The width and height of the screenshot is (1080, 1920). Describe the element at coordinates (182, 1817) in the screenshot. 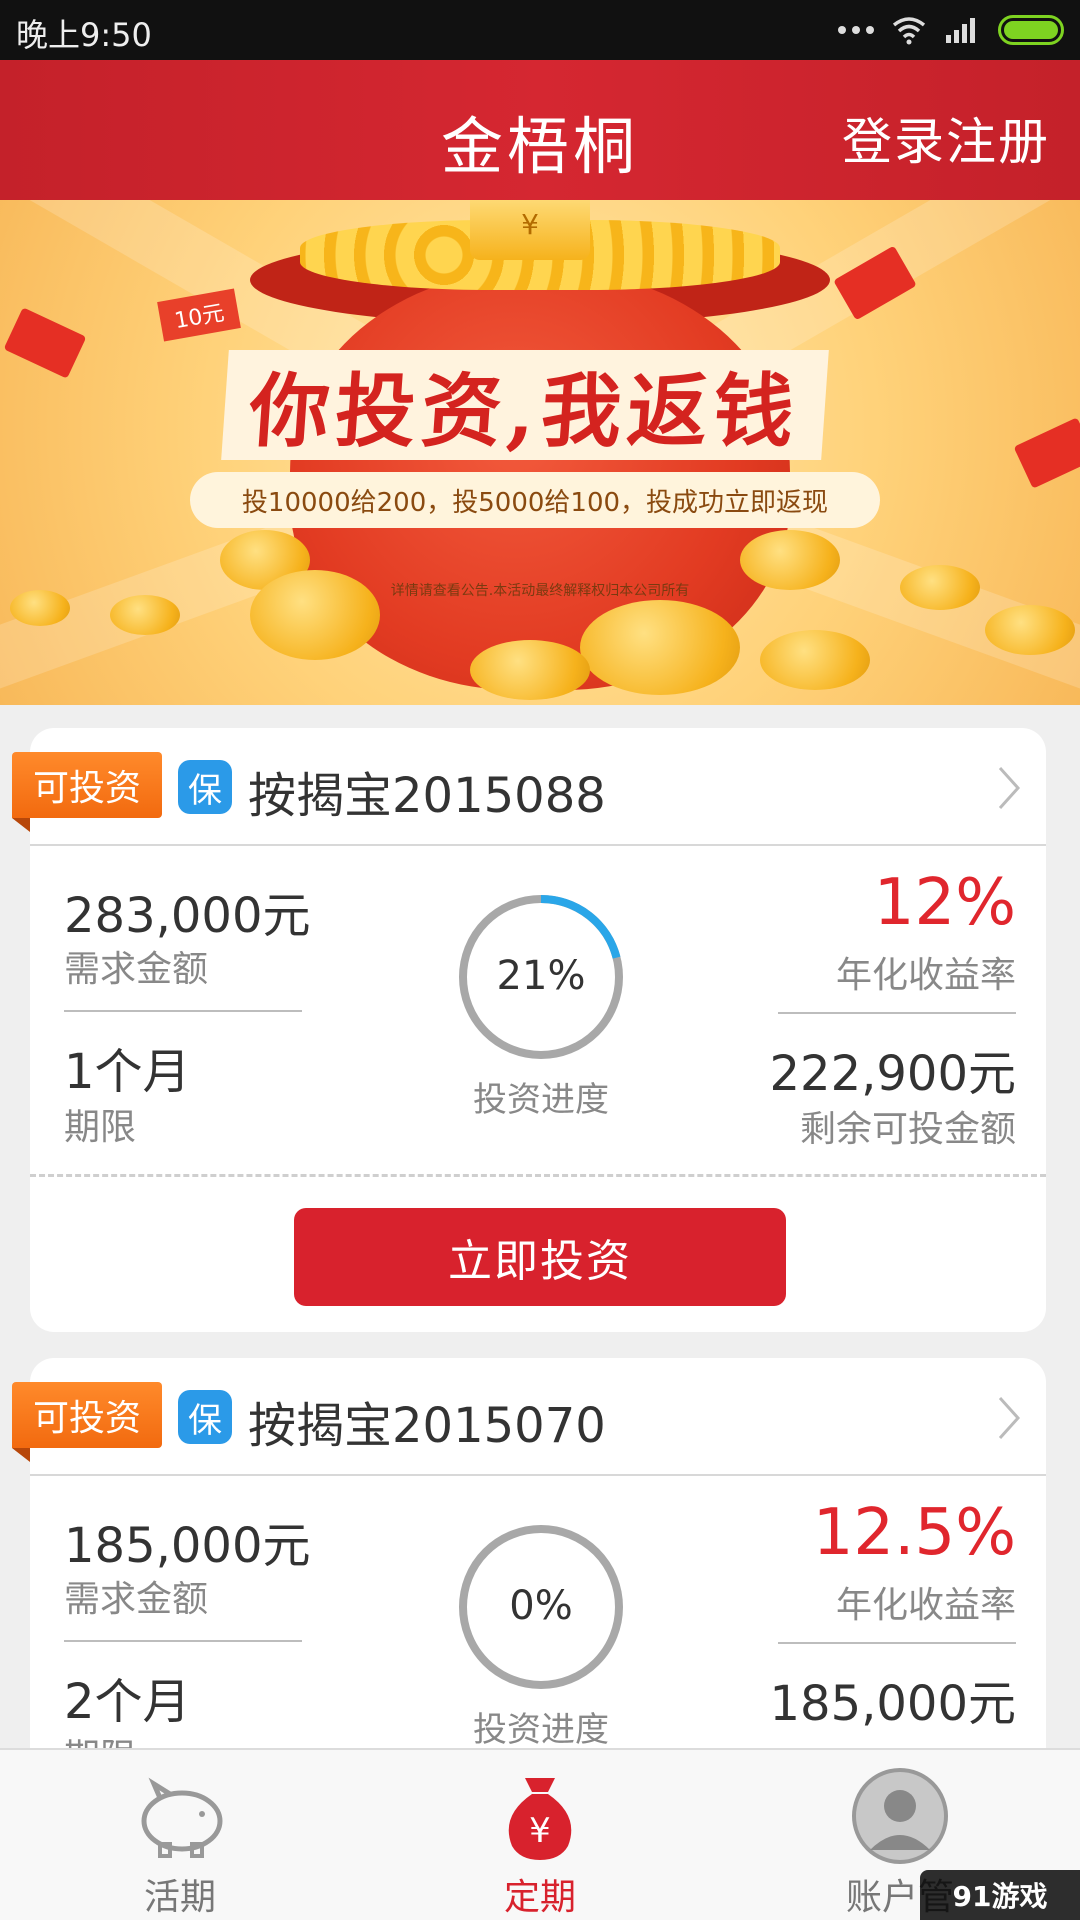

I see `piggy-bank-icon` at that location.